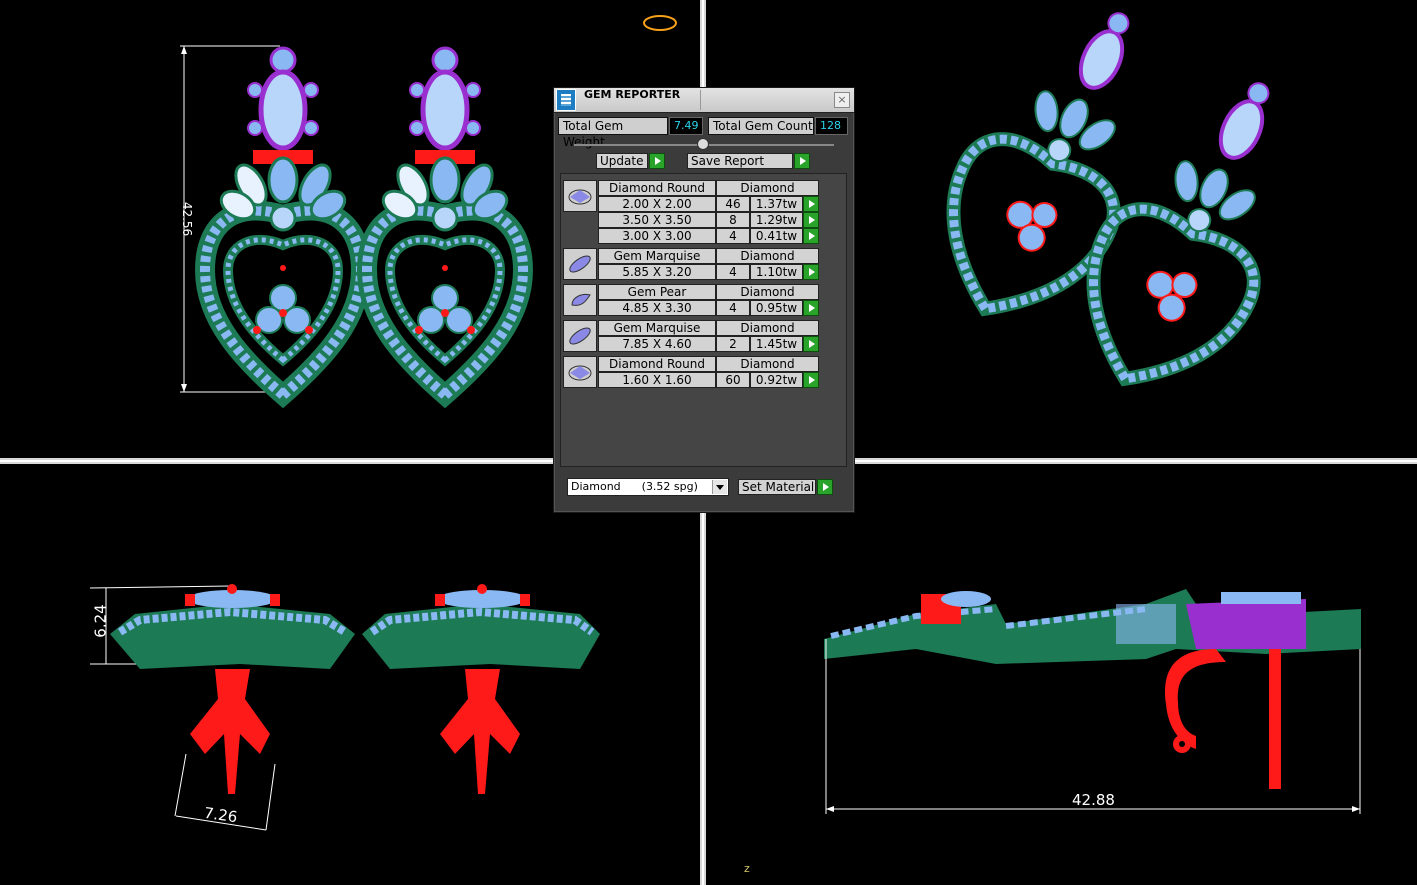 The width and height of the screenshot is (1417, 885). What do you see at coordinates (1093, 800) in the screenshot?
I see `dim-side-length: 42.88` at bounding box center [1093, 800].